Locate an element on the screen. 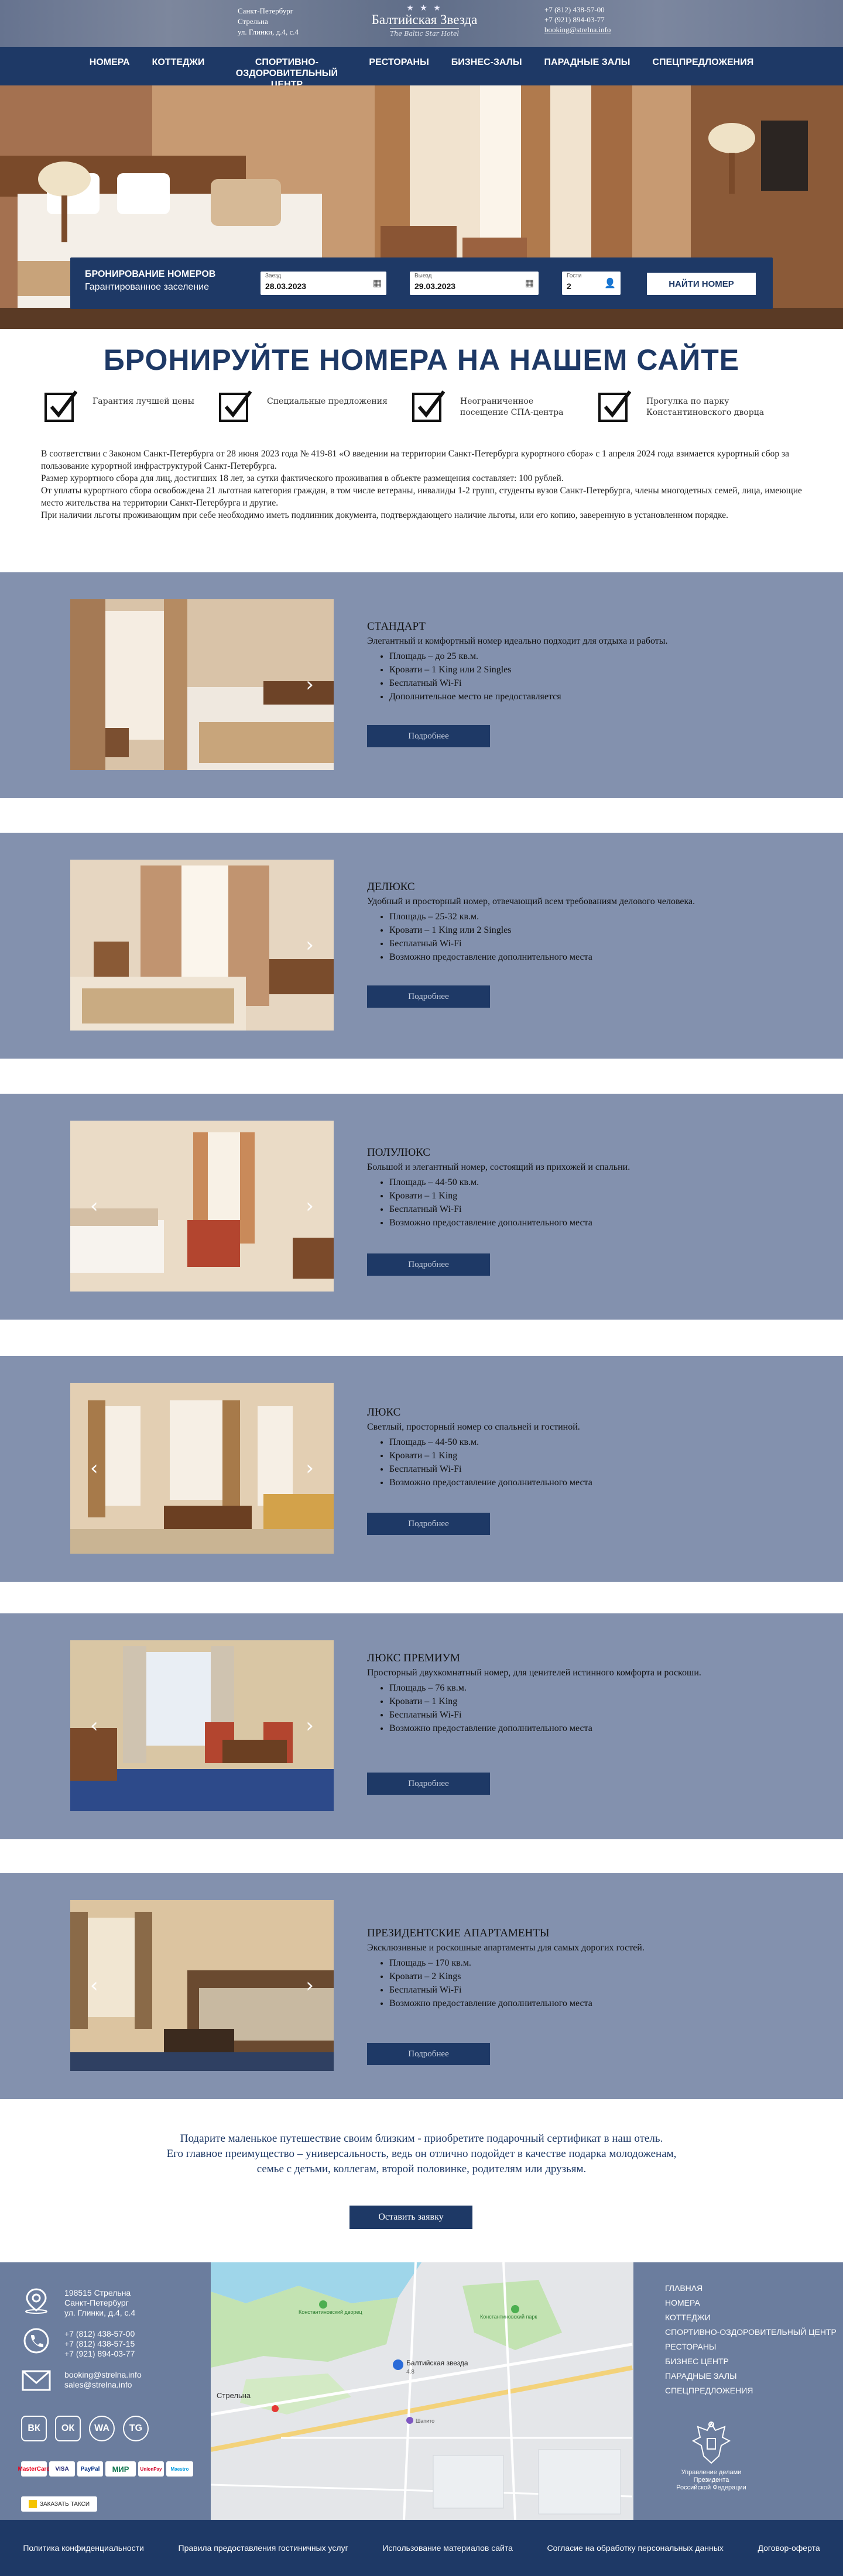  booking-title-text: БРОНИРОВАНИЕ НОМЕРОВ is located at coordinates (150, 274).